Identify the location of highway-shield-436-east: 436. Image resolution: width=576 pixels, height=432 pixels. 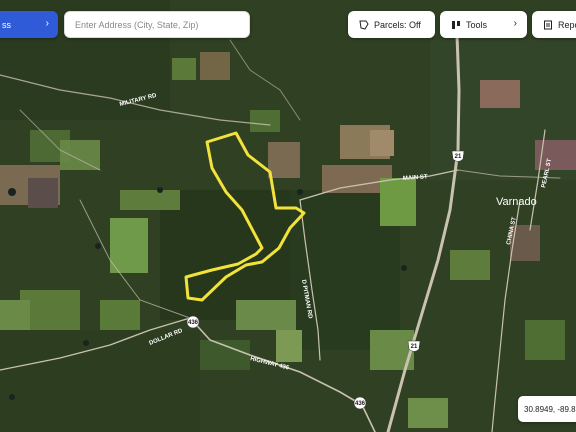
(360, 403).